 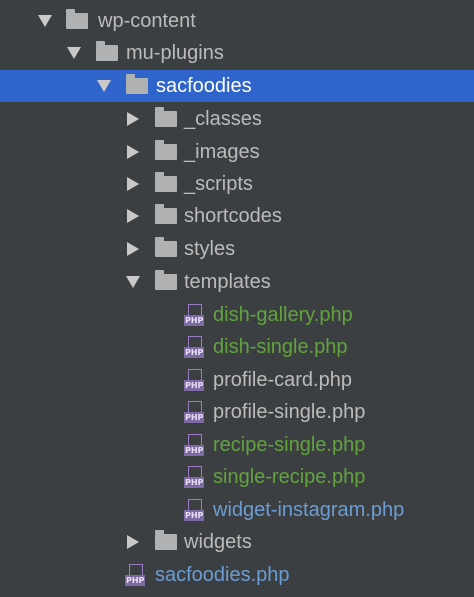 I want to click on tree-node-classes: _classes, so click(x=237, y=119).